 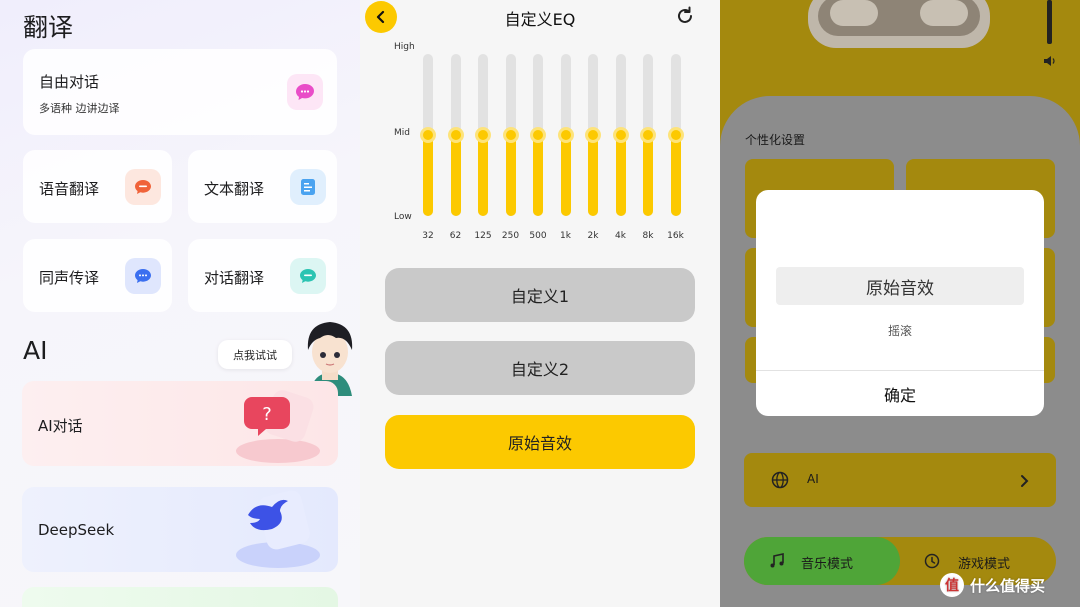 I want to click on eq-band-label: 125, so click(x=483, y=236).